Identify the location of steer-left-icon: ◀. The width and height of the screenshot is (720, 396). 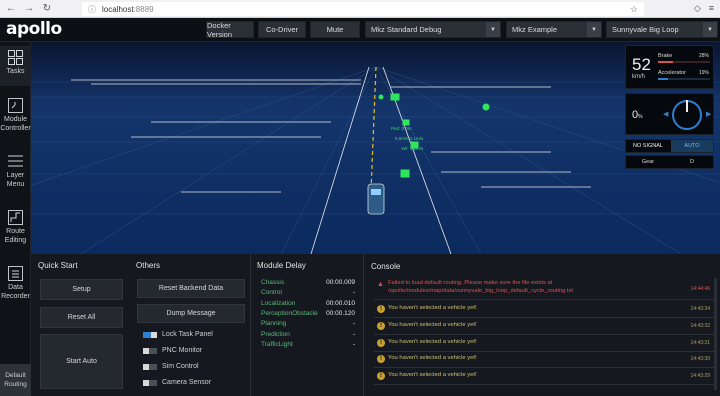
(666, 114).